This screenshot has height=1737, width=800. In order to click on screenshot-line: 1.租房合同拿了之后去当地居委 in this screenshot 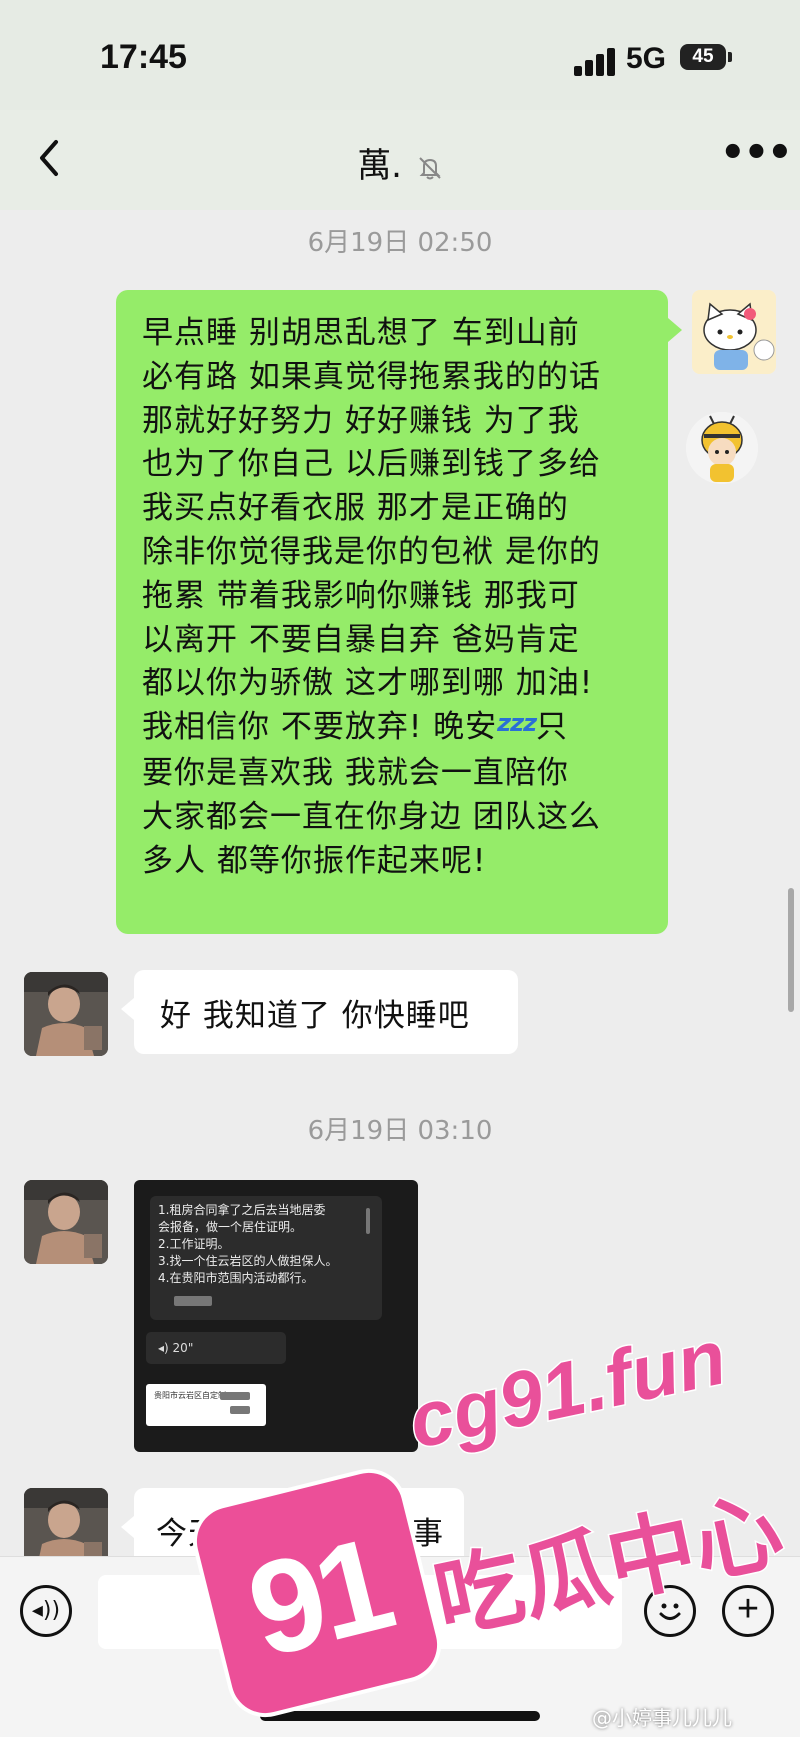, I will do `click(242, 1210)`.